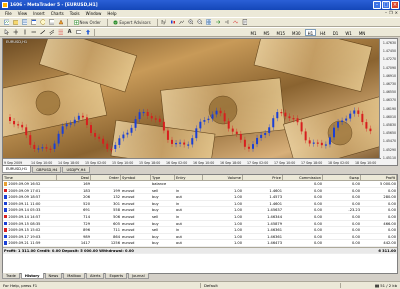 This screenshot has height=289, width=400. Describe the element at coordinates (87, 32) in the screenshot. I see `arrows-button` at that location.